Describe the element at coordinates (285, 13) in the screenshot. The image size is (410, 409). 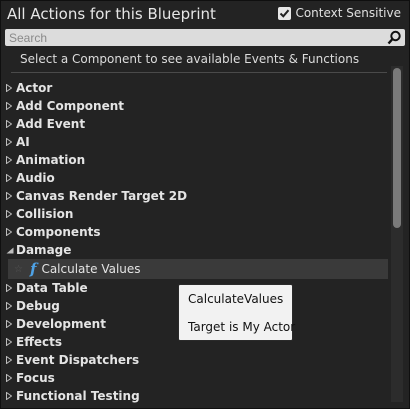
I see `checkbox-checked-icon` at that location.